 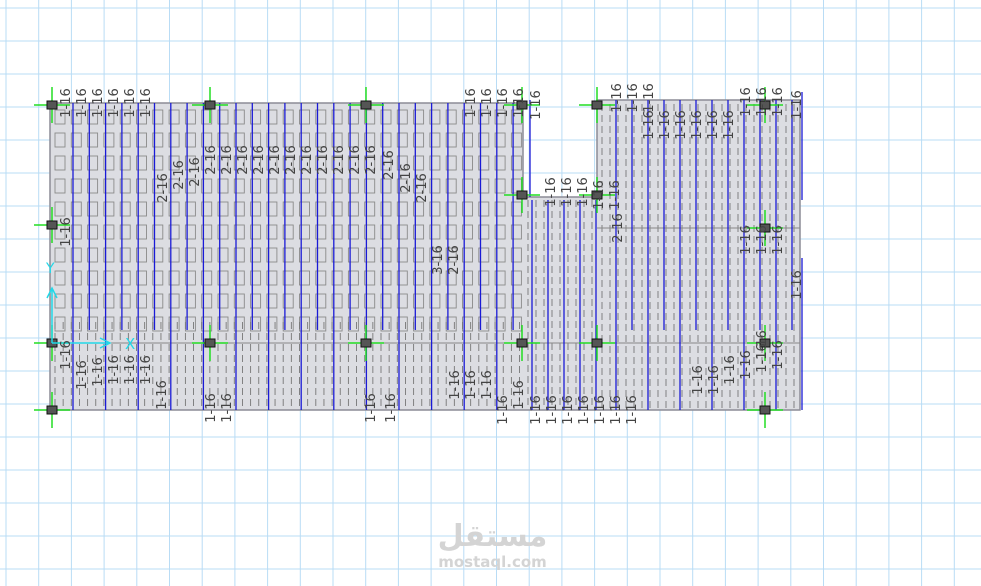 I want to click on axis-label-y: Y, so click(x=50, y=269).